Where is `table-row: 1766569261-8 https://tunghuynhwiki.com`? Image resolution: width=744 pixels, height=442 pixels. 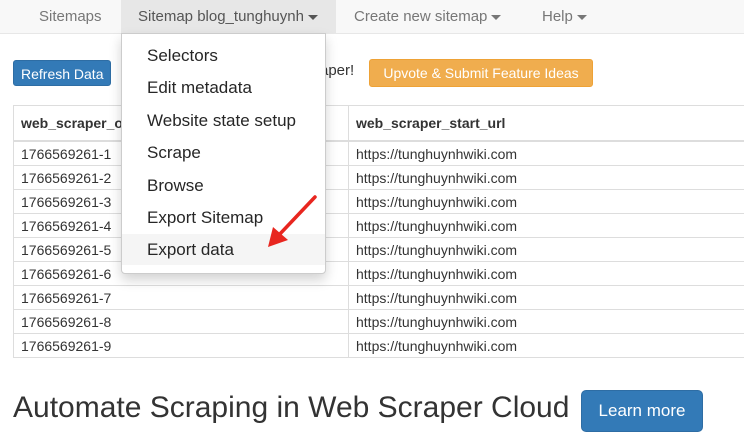
table-row: 1766569261-8 https://tunghuynhwiki.com is located at coordinates (378, 321).